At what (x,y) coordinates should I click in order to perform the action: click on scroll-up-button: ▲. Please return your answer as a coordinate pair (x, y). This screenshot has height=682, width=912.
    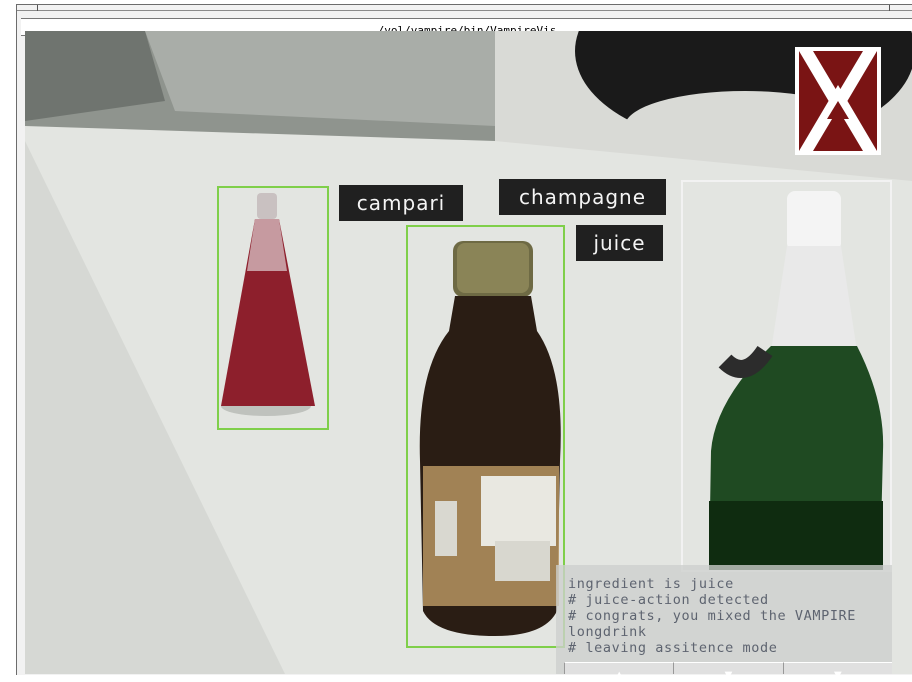
    Looking at the image, I should click on (619, 671).